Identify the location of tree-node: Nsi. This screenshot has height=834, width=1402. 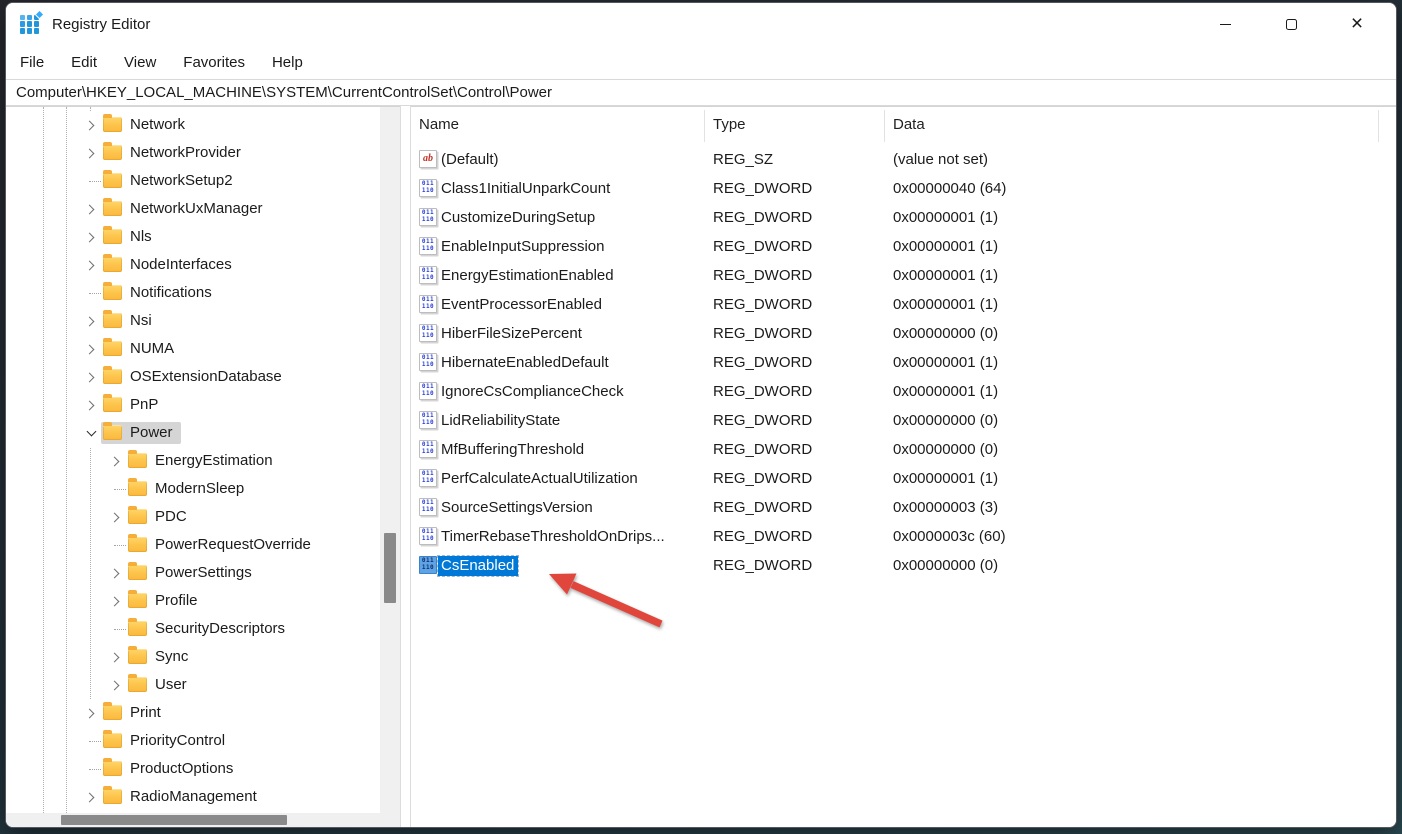
(130, 321).